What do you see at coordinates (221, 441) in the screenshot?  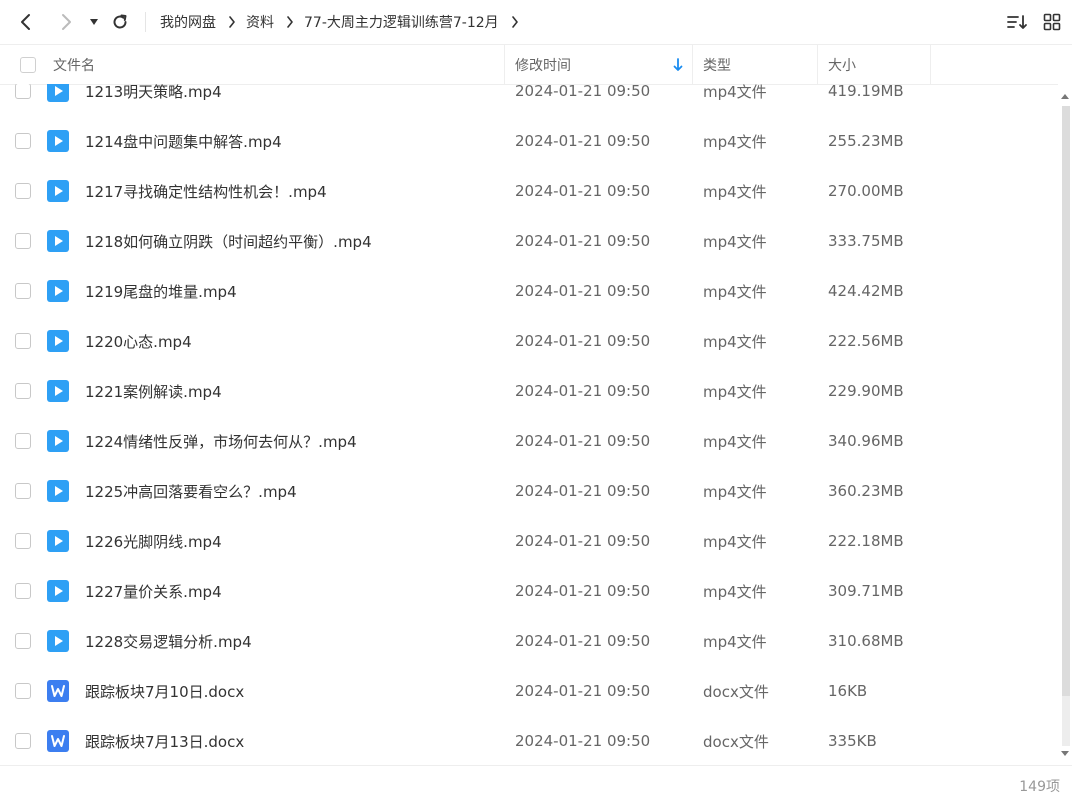 I see `file-name: 1224情绪性反弹，市场何去何从？.mp4` at bounding box center [221, 441].